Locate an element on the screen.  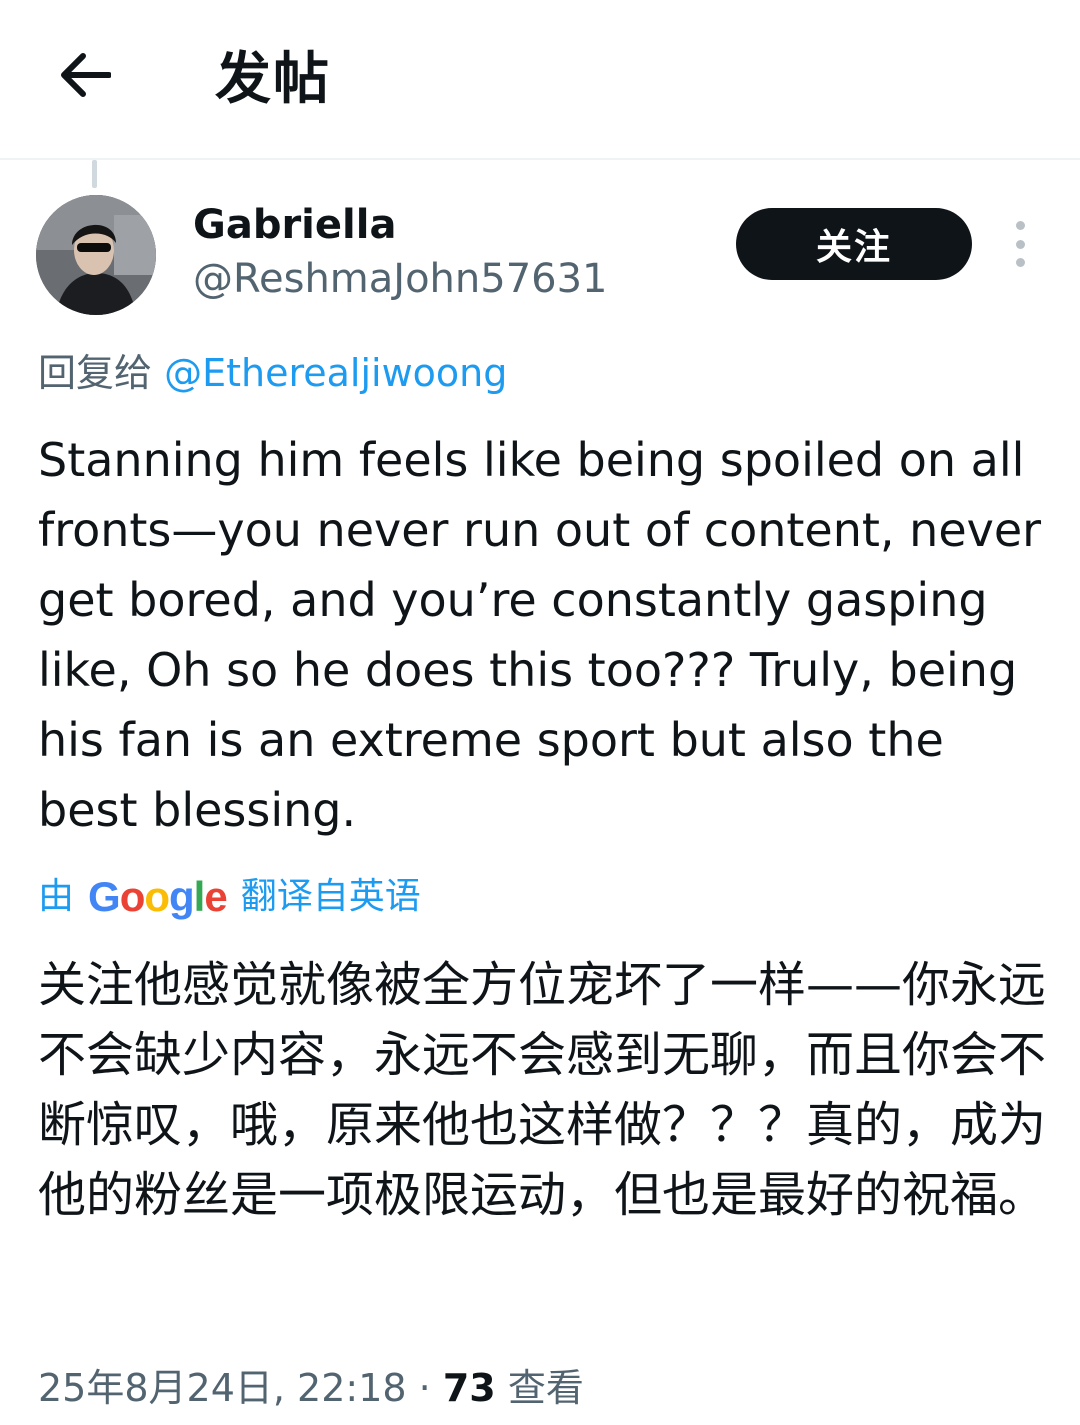
top-bar: 发帖 is located at coordinates (540, 80).